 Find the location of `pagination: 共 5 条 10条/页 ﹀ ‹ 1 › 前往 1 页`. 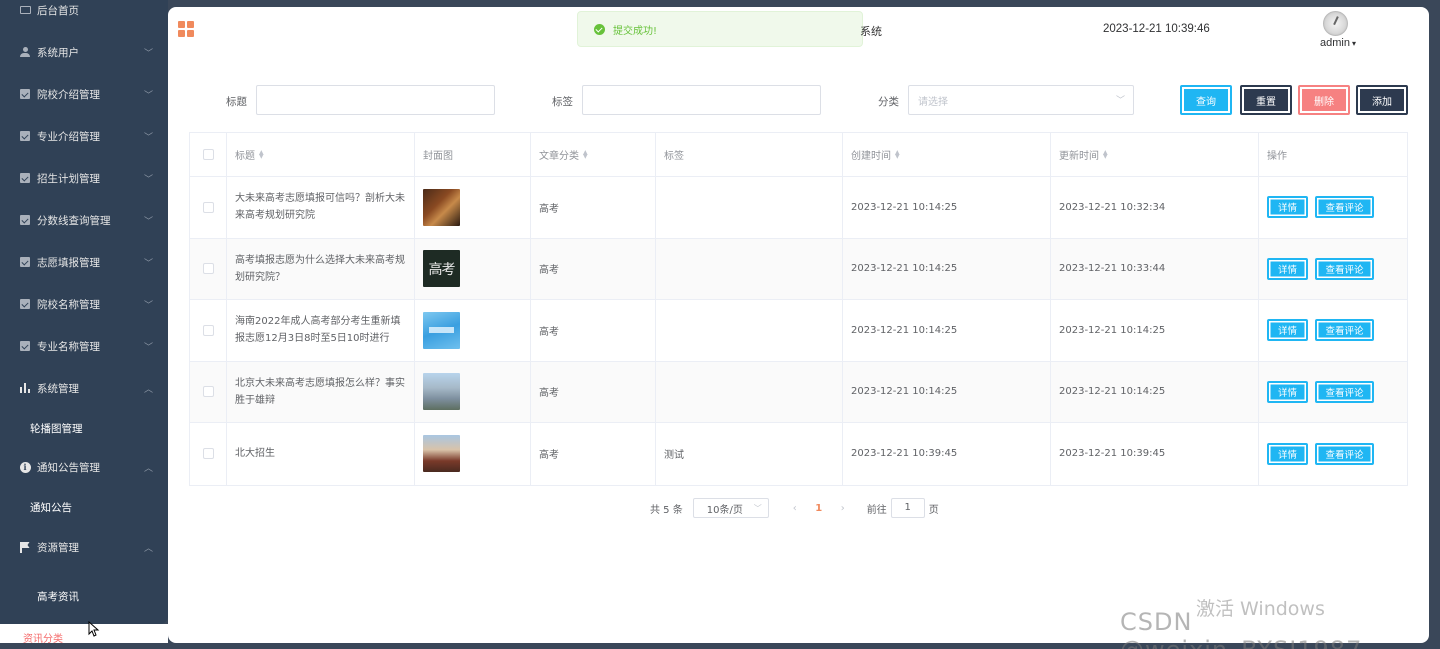

pagination: 共 5 条 10条/页 ﹀ ‹ 1 › 前往 1 页 is located at coordinates (794, 508).